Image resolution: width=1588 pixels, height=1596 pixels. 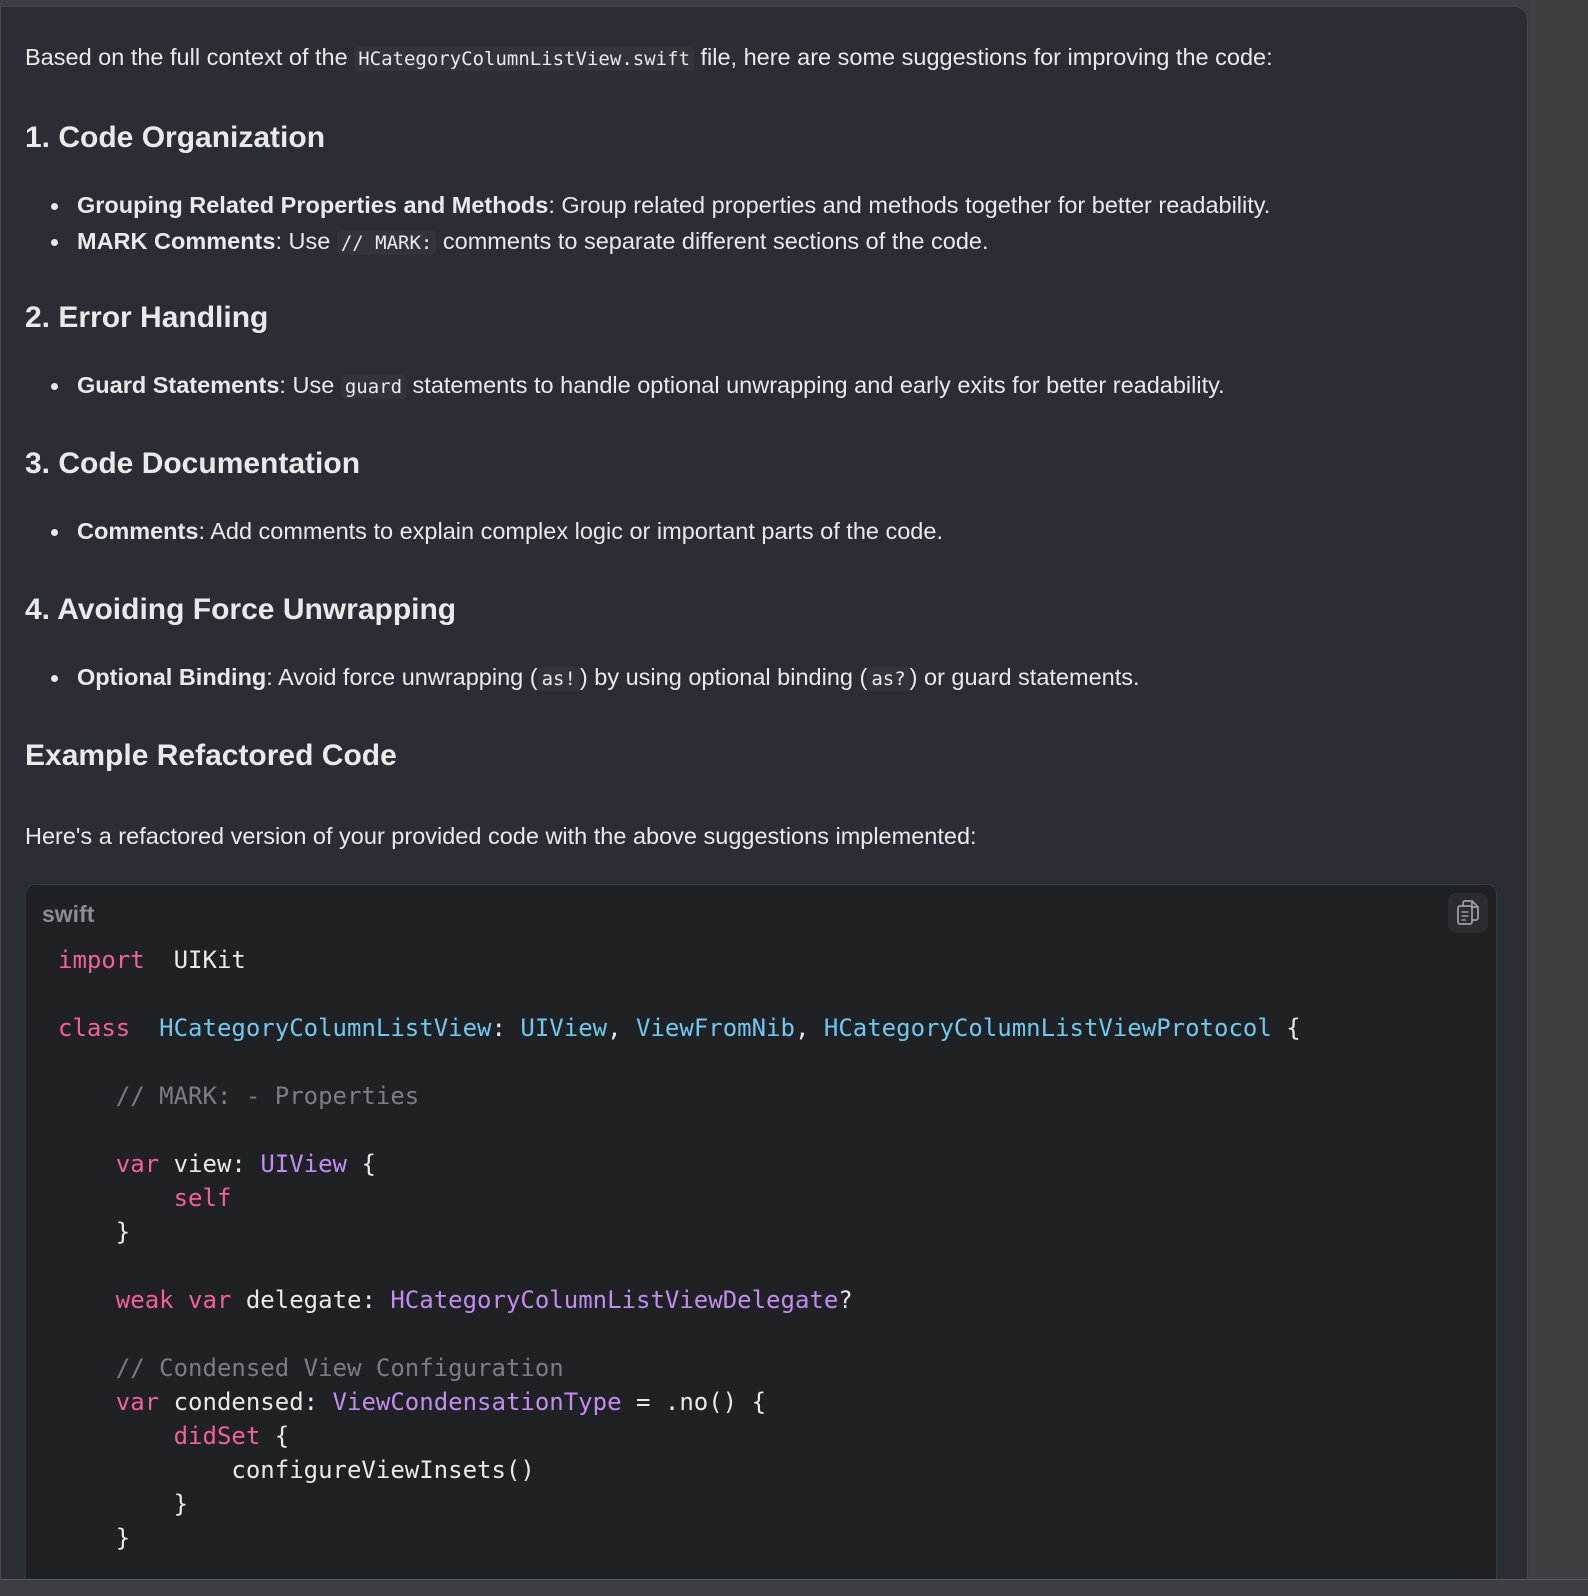 I want to click on code-token: delegate:, so click(x=311, y=1300).